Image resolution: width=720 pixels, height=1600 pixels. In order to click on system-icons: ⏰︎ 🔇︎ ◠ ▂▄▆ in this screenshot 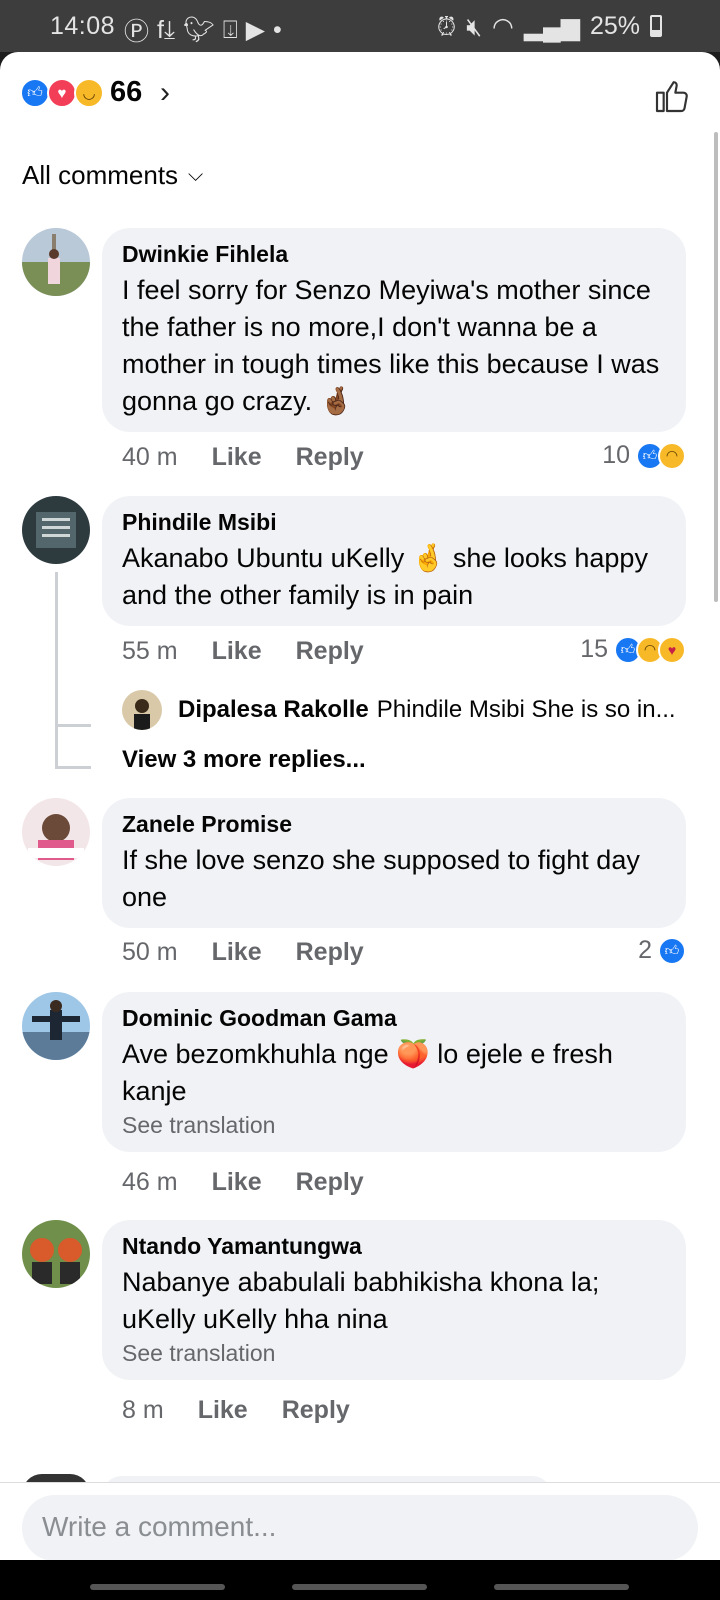, I will do `click(508, 27)`.